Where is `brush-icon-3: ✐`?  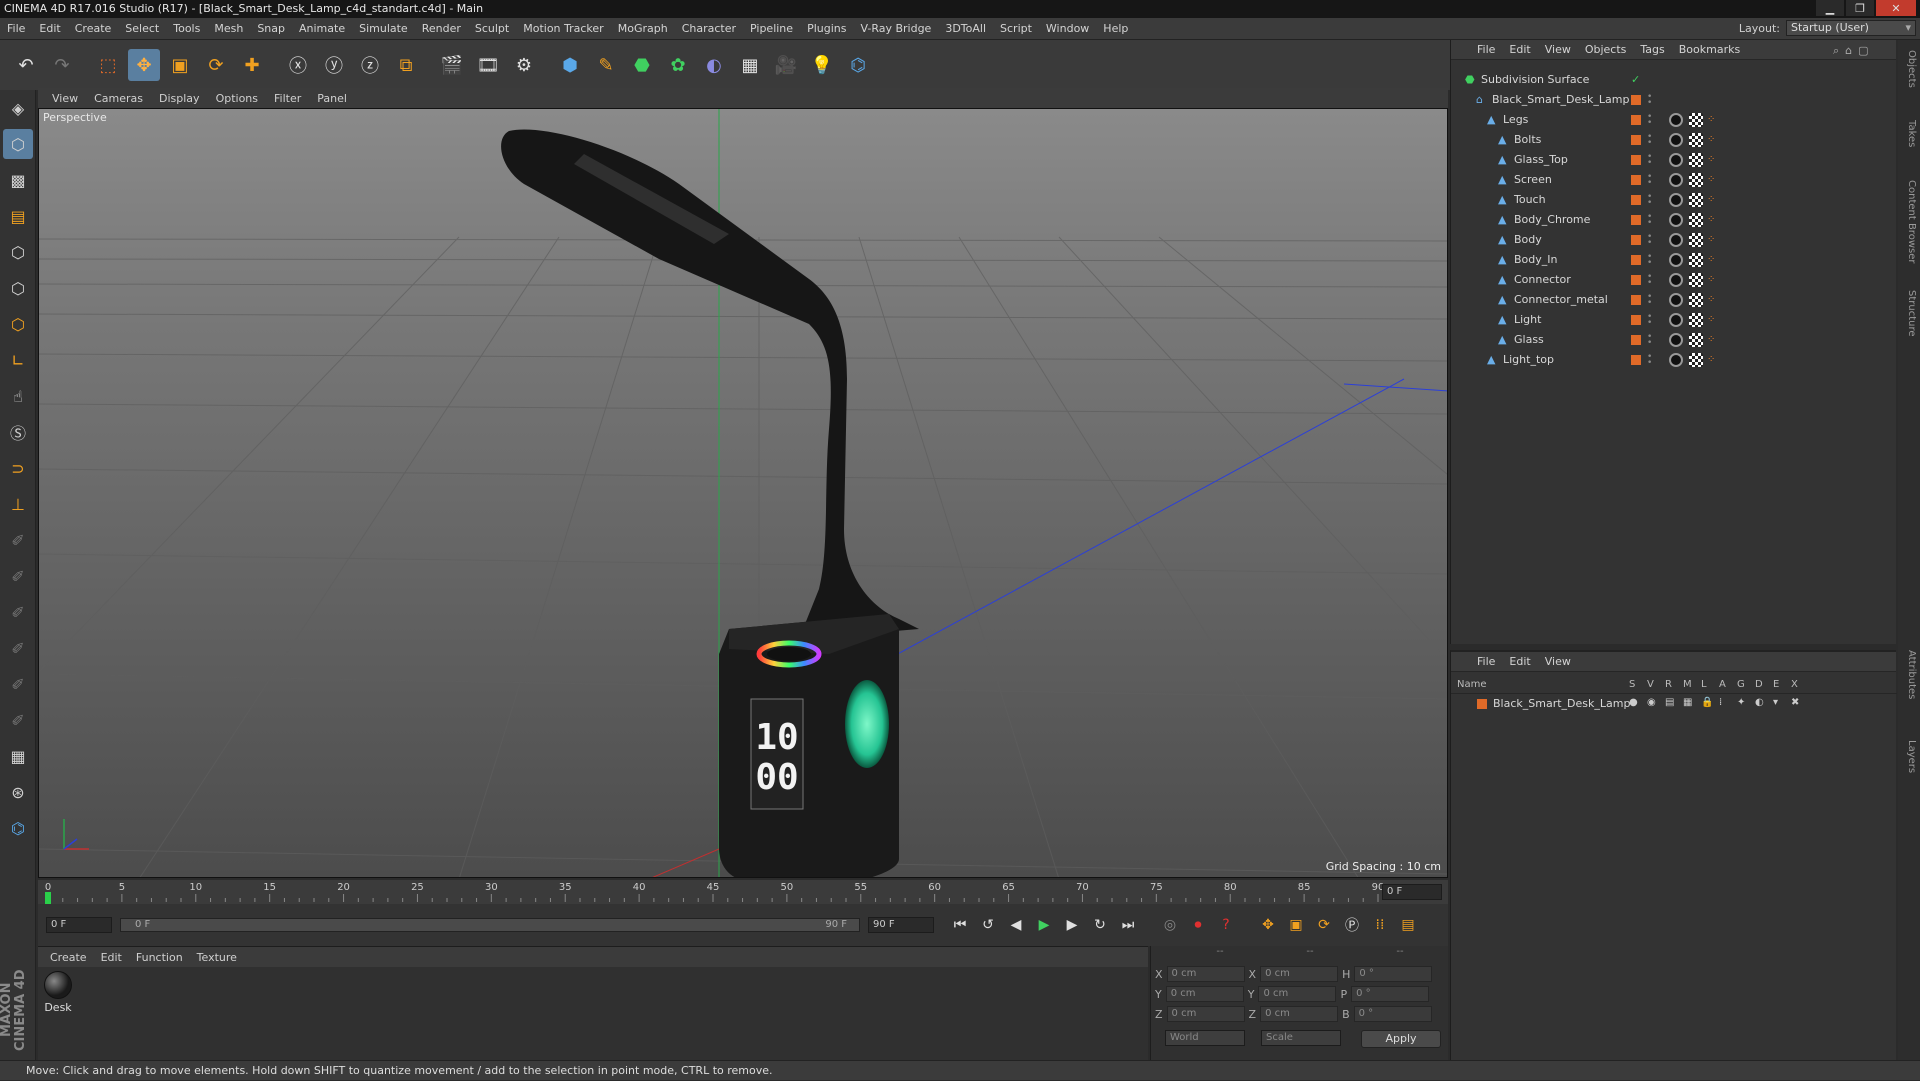
brush-icon-3: ✐ is located at coordinates (18, 612).